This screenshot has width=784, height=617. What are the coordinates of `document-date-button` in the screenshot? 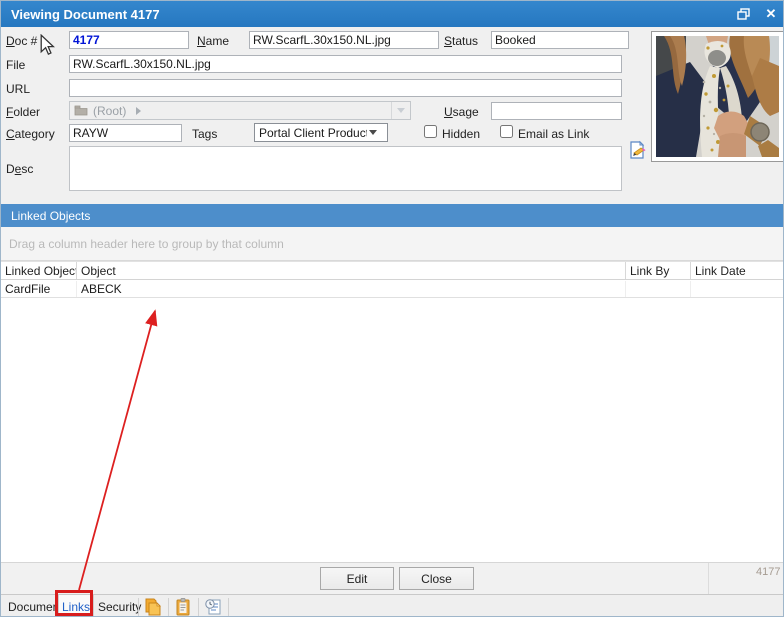 It's located at (213, 606).